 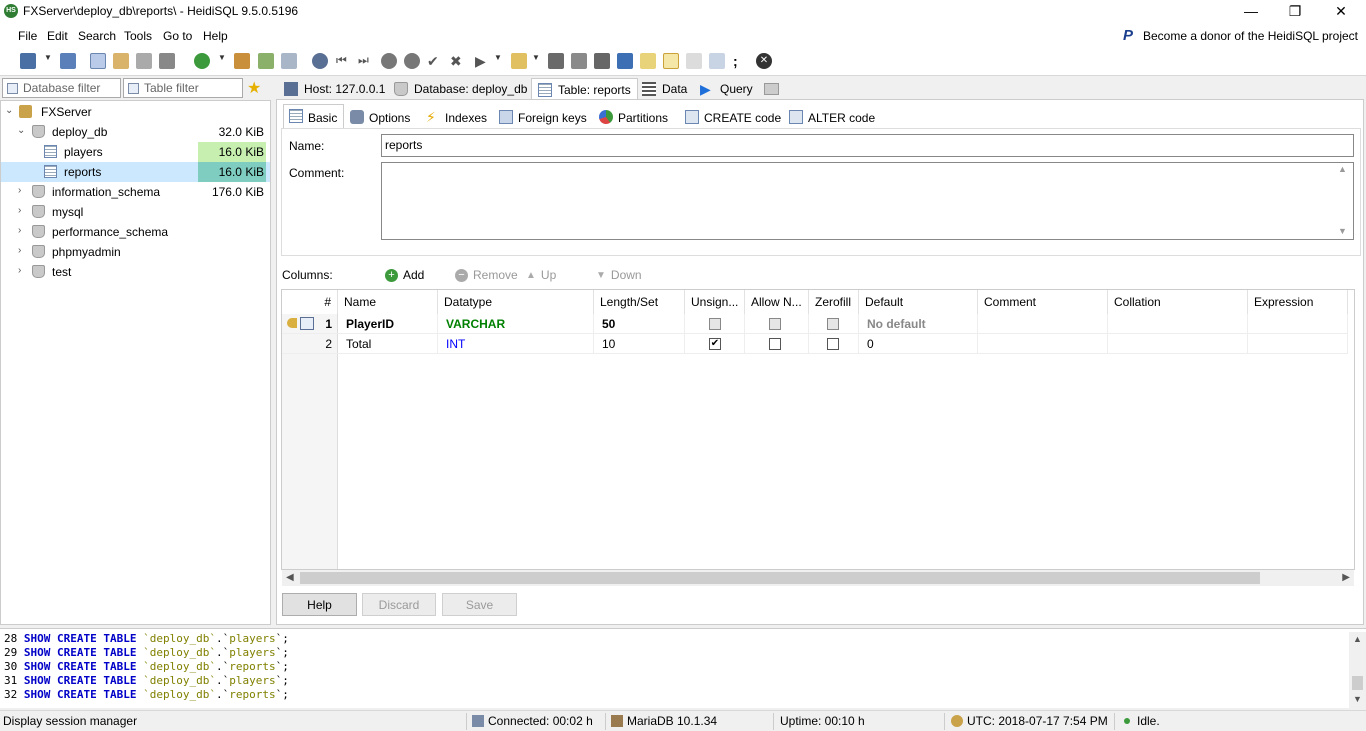 What do you see at coordinates (625, 61) in the screenshot?
I see `query-analyzer-icon` at bounding box center [625, 61].